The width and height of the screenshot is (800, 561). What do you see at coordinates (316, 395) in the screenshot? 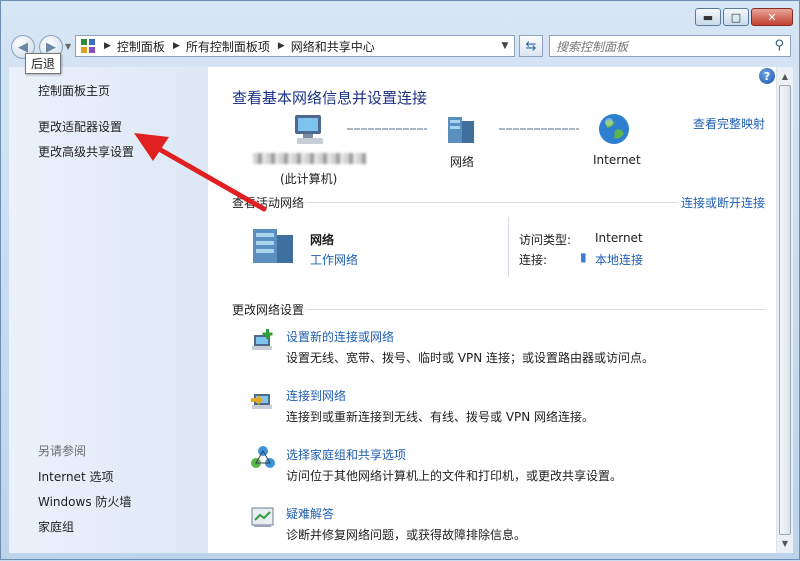
I see `task-title: 连接到网络` at bounding box center [316, 395].